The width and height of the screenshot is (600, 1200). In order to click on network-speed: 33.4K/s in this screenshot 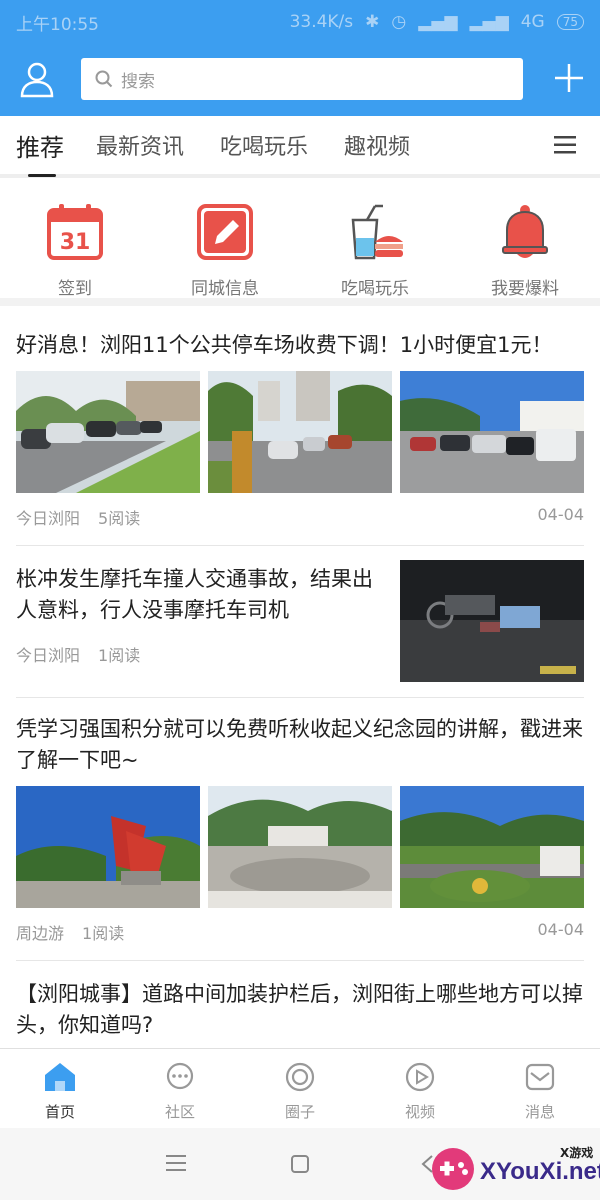, I will do `click(321, 22)`.